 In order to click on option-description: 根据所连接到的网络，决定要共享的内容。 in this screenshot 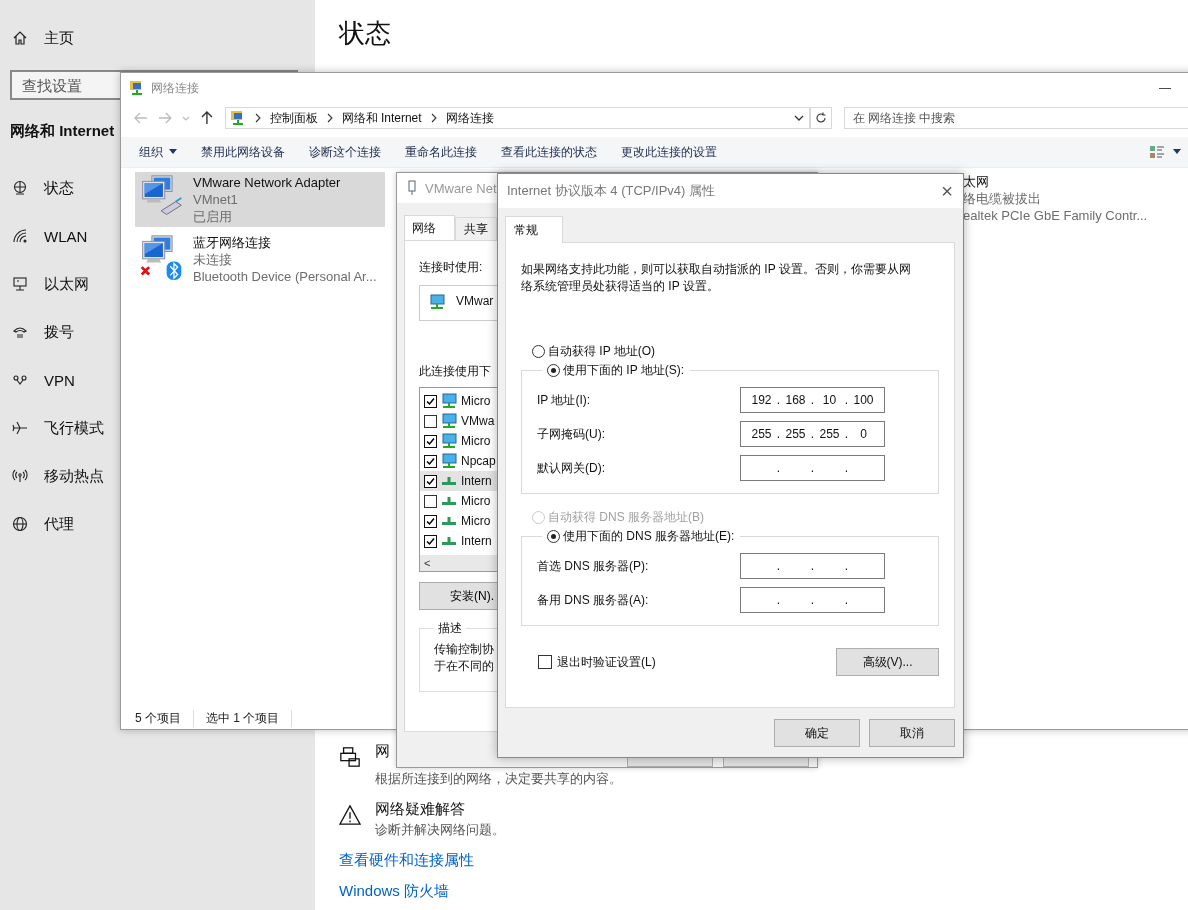, I will do `click(498, 779)`.